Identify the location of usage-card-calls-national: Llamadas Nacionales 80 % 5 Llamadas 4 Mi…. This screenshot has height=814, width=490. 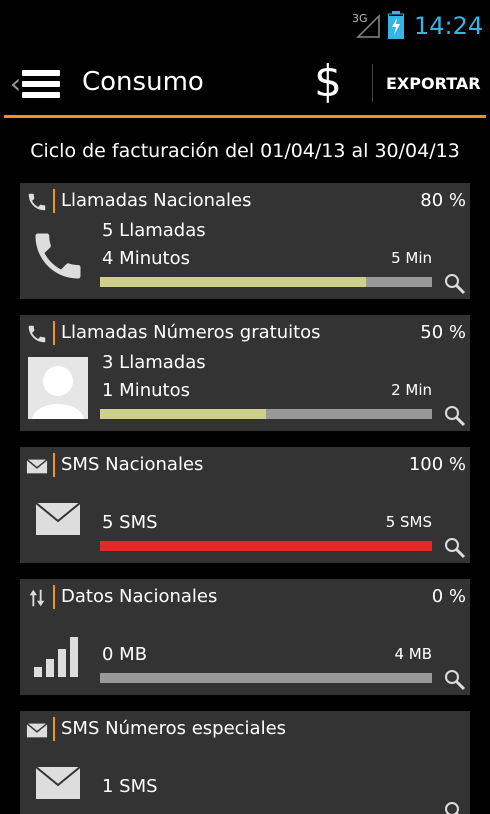
(245, 241).